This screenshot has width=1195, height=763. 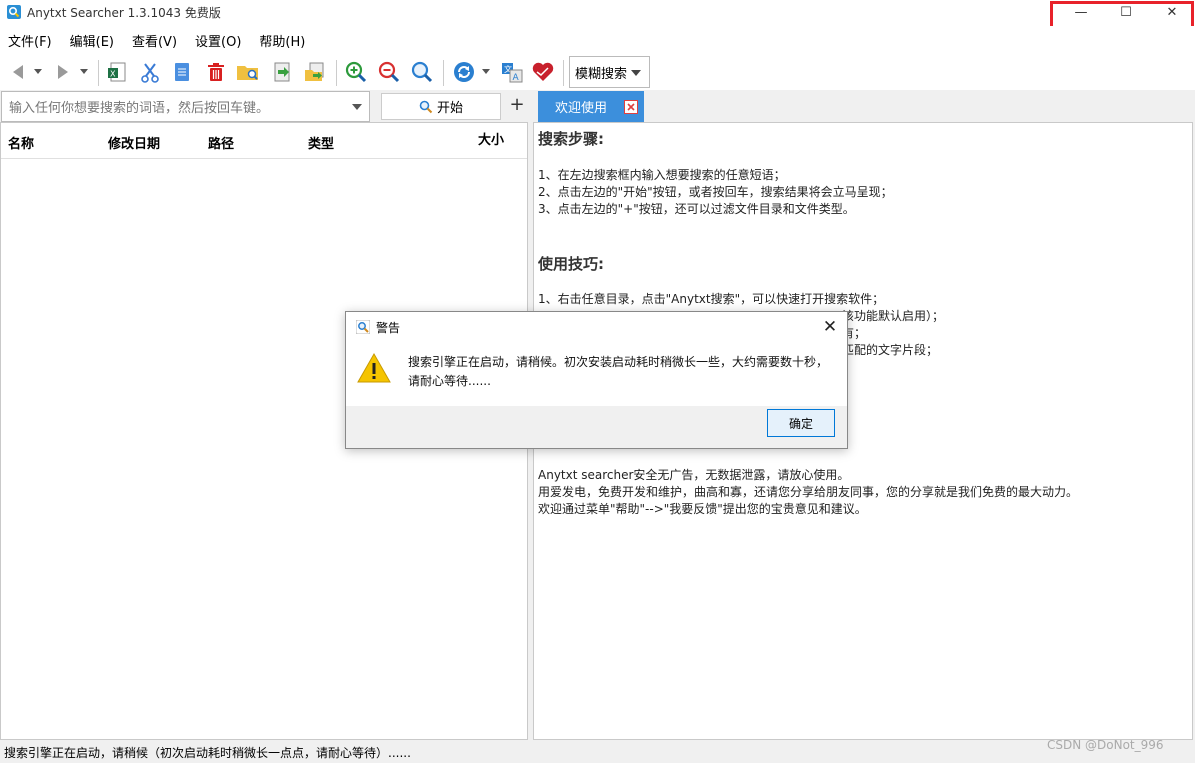 I want to click on zoom-out-button, so click(x=389, y=72).